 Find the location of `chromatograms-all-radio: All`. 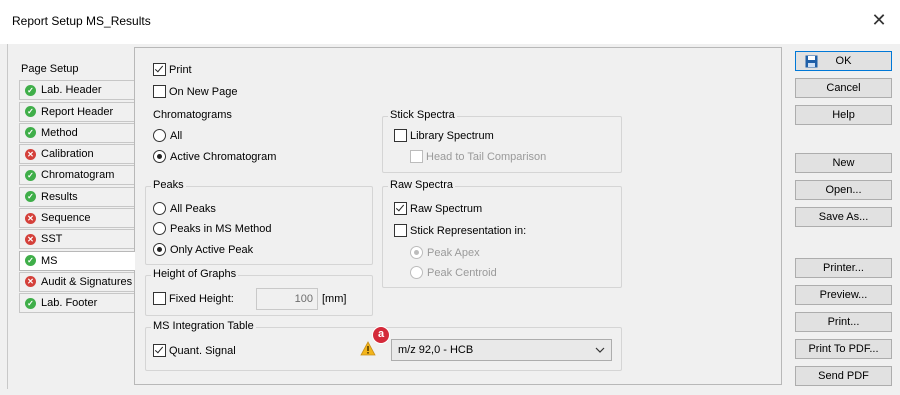

chromatograms-all-radio: All is located at coordinates (167, 135).